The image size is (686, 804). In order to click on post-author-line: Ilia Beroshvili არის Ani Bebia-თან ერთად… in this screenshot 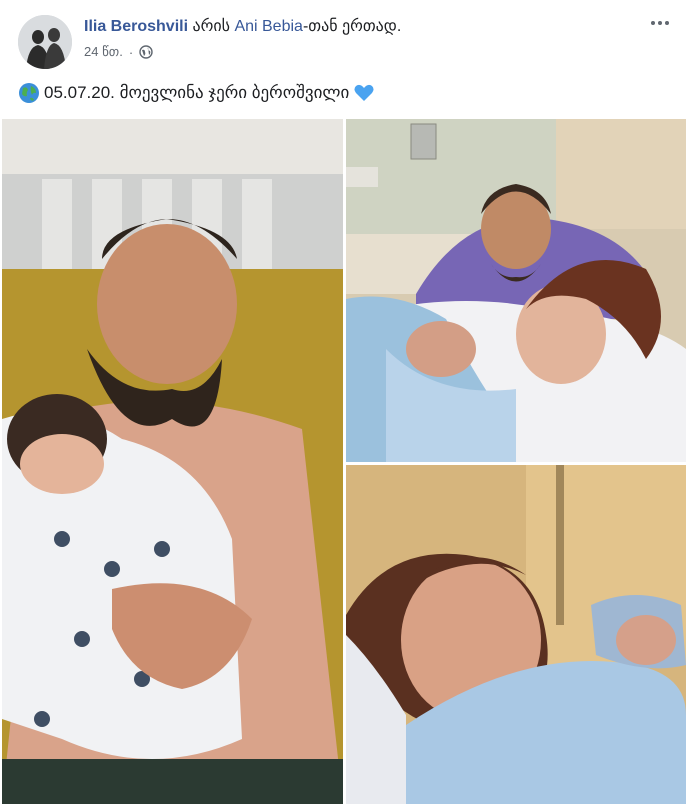, I will do `click(242, 26)`.